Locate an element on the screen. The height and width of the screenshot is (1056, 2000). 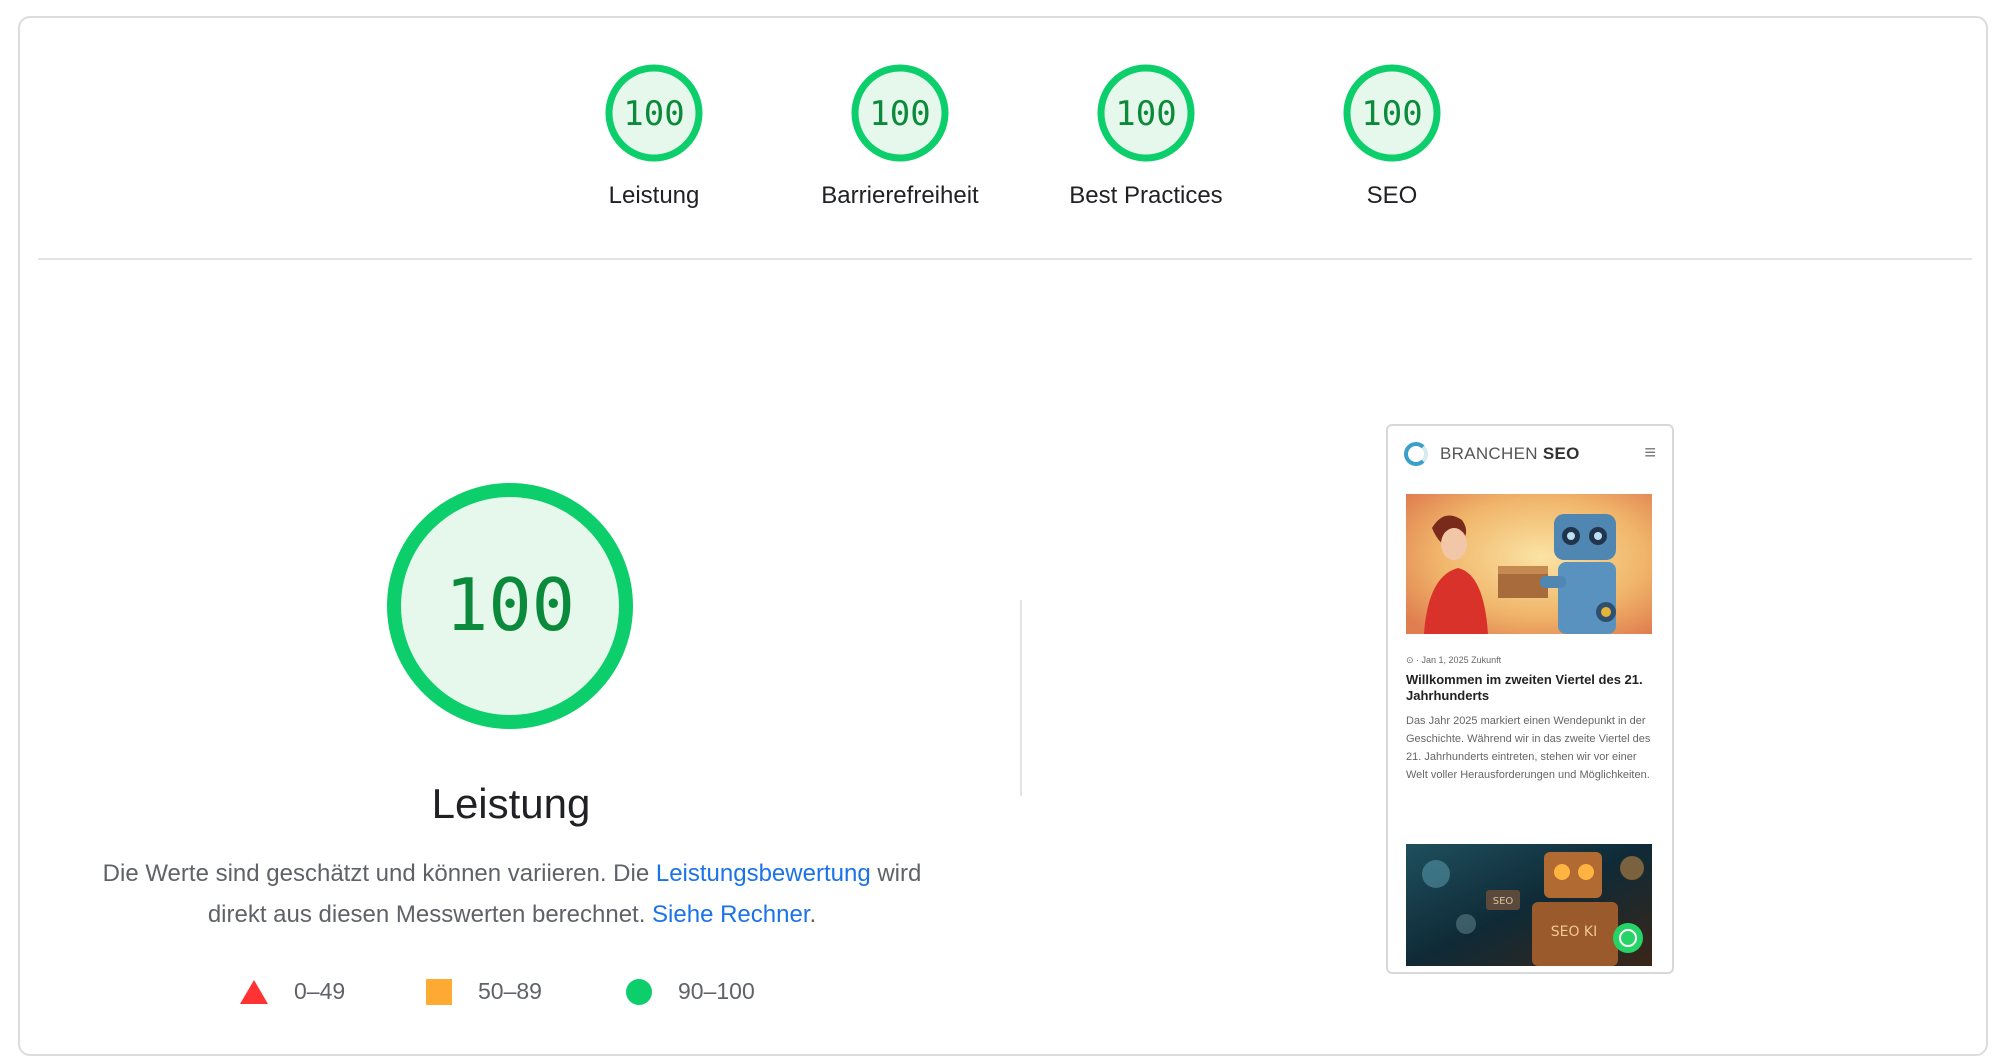
vertical-divider is located at coordinates (1021, 698).